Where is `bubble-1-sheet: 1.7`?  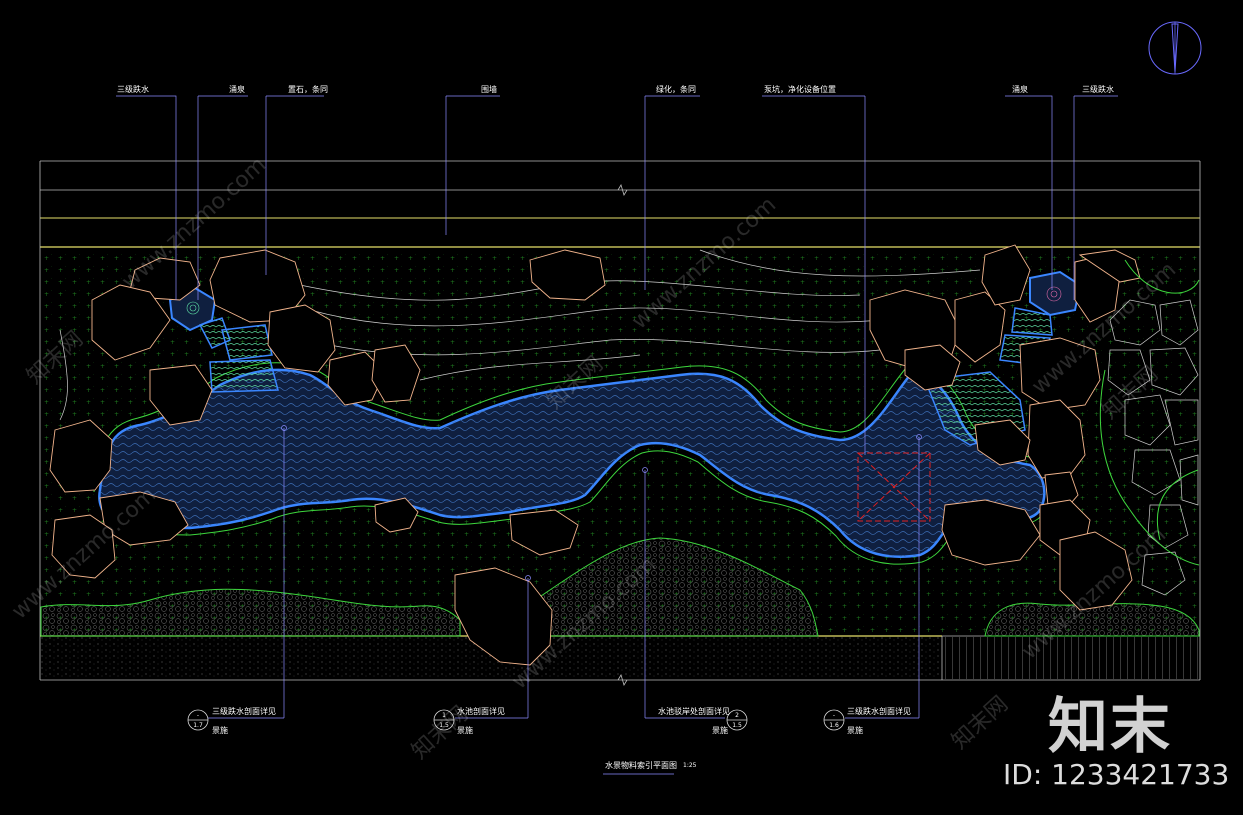
bubble-1-sheet: 1.7 is located at coordinates (198, 725).